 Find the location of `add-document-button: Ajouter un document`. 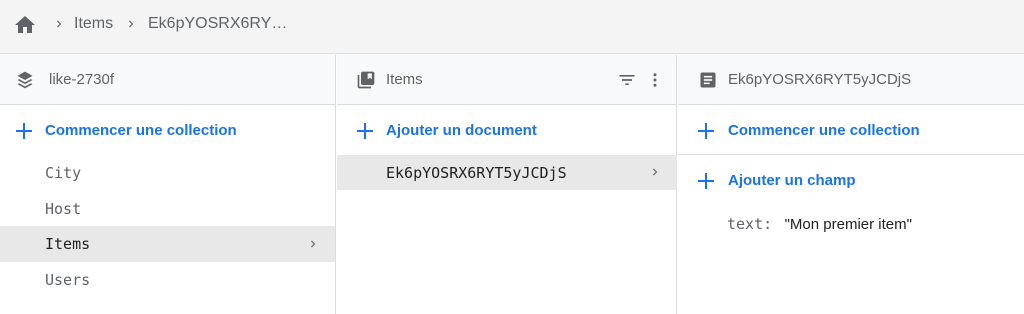

add-document-button: Ajouter un document is located at coordinates (506, 130).